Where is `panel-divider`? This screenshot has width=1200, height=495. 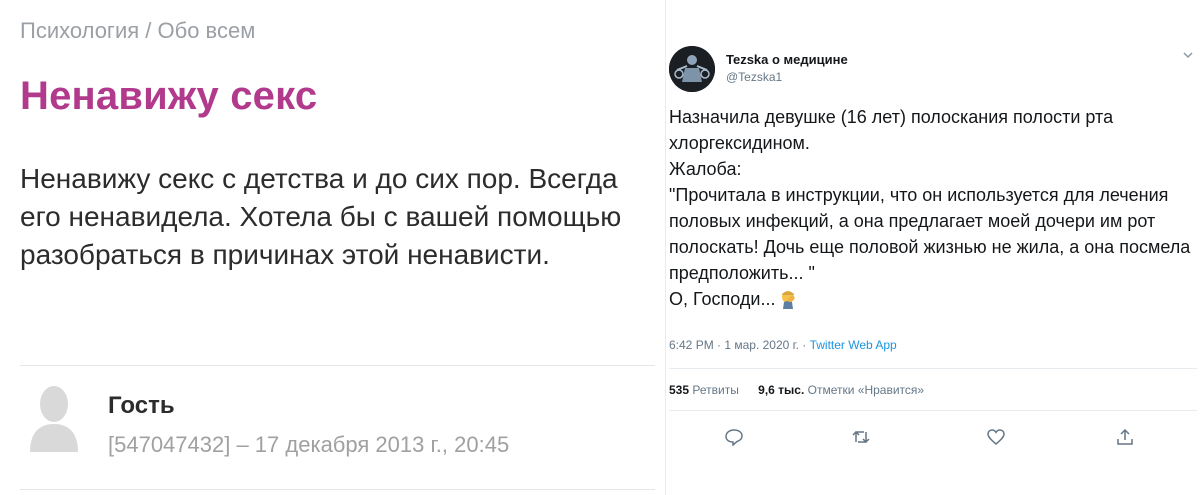 panel-divider is located at coordinates (660, 247).